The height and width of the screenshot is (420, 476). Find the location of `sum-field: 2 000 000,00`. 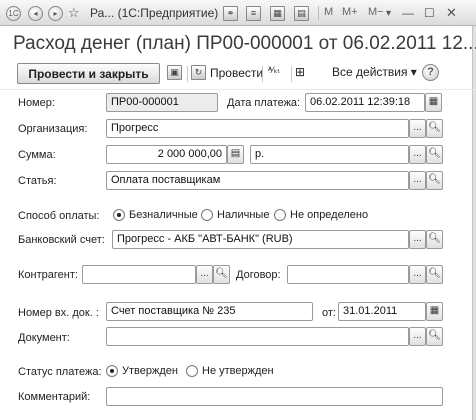

sum-field: 2 000 000,00 is located at coordinates (166, 154).